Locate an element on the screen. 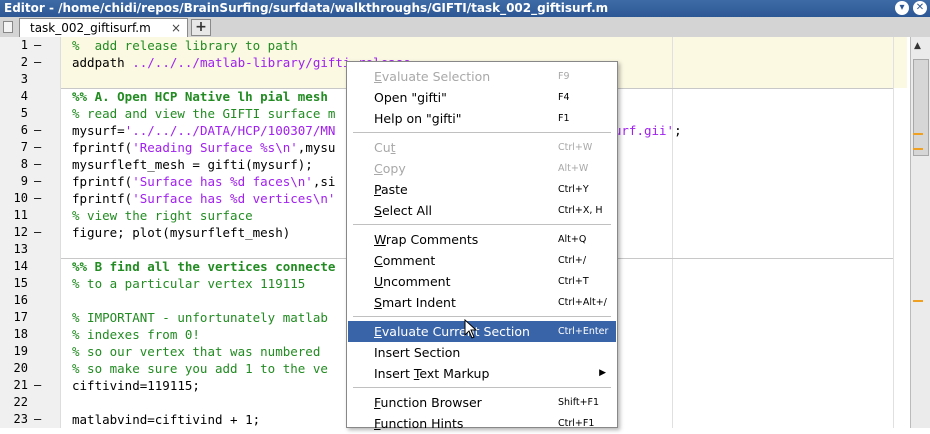 This screenshot has height=434, width=930. line-number: 4 is located at coordinates (24, 96).